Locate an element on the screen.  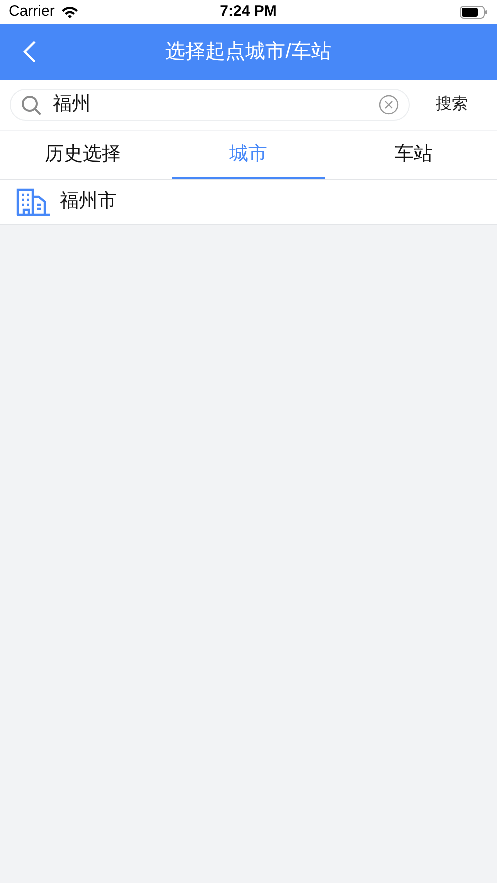
back-icon is located at coordinates (30, 52).